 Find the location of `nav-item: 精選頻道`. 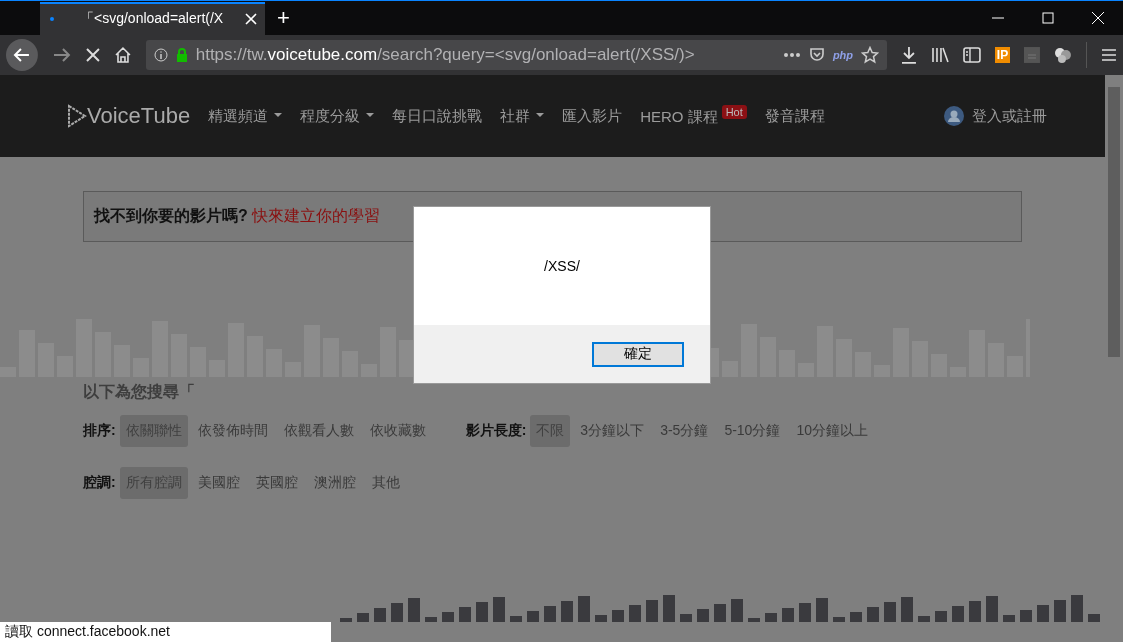

nav-item: 精選頻道 is located at coordinates (245, 116).